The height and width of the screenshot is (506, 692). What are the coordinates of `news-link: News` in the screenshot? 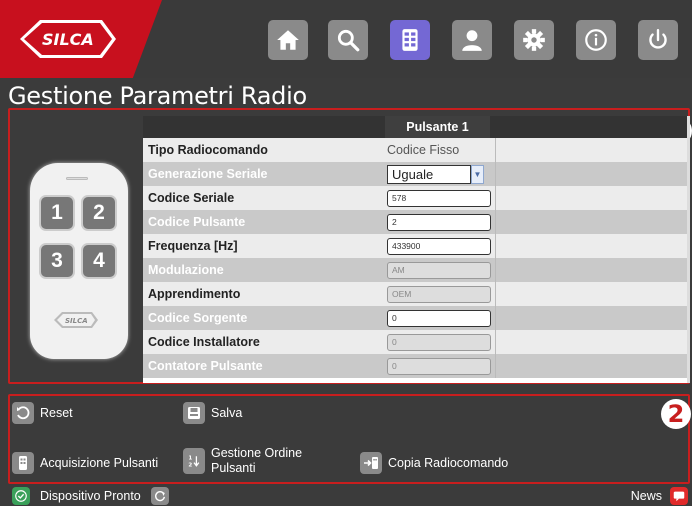 It's located at (646, 496).